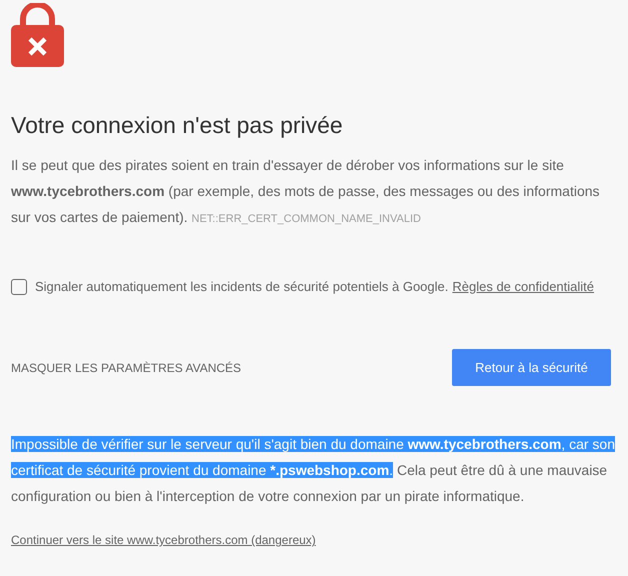 This screenshot has width=628, height=576. Describe the element at coordinates (241, 287) in the screenshot. I see `report-label: Signaler automatiquement les incidents de sécurité potentiels à Google.` at that location.